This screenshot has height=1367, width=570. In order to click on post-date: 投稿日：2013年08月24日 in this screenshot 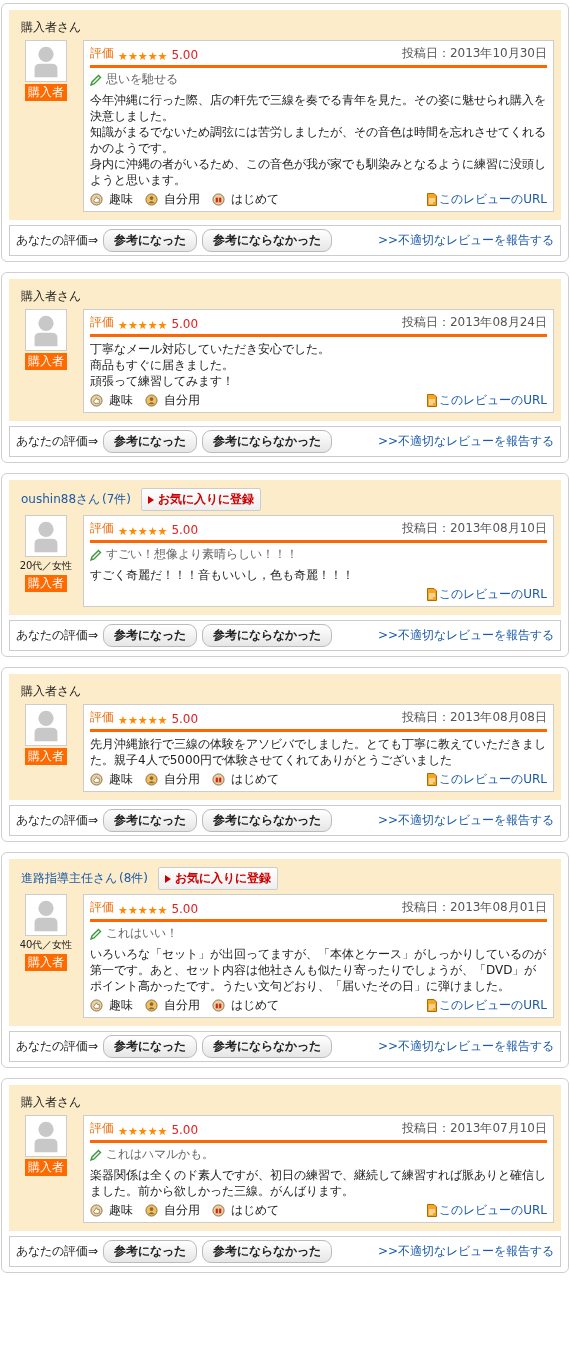, I will do `click(474, 322)`.